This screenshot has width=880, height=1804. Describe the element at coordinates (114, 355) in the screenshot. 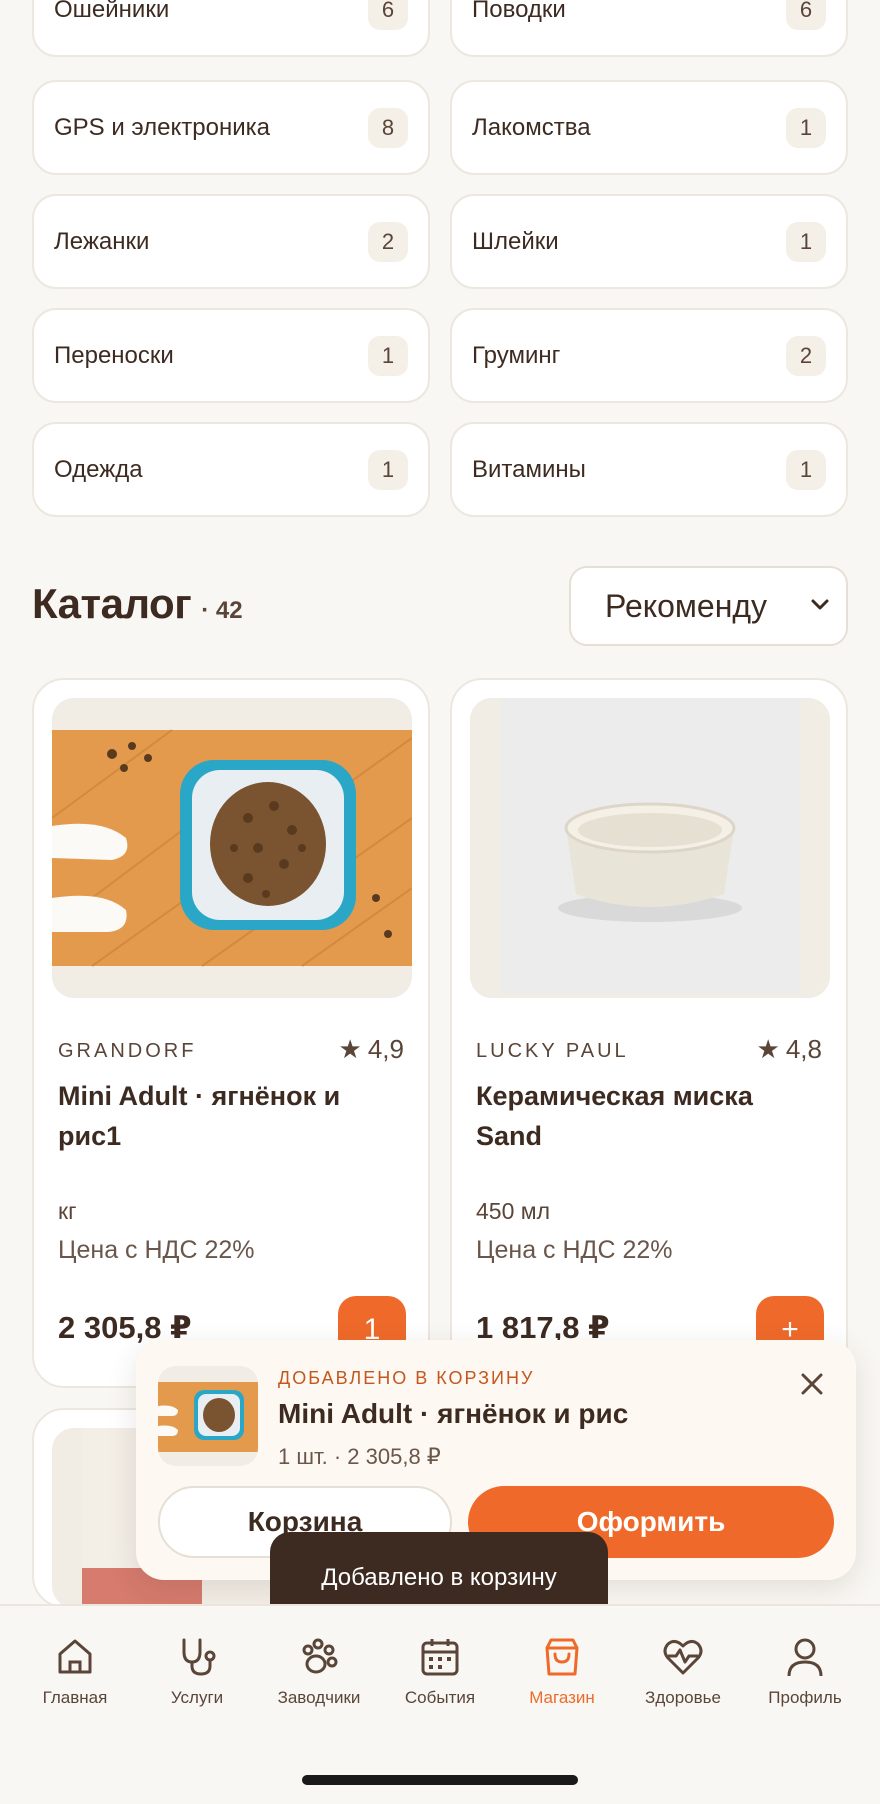

I see `category-label: Переноски` at that location.